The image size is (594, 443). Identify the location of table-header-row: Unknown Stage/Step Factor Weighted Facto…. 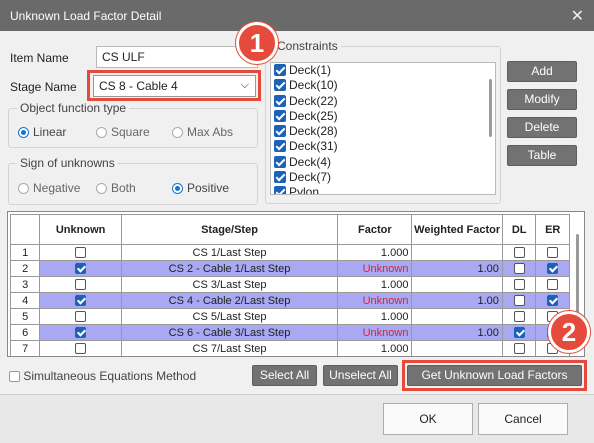
(289, 229).